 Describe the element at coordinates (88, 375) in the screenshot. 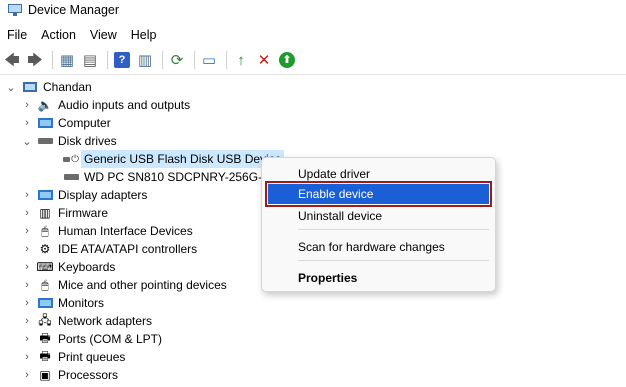

I see `tree-item-label: Processors` at that location.